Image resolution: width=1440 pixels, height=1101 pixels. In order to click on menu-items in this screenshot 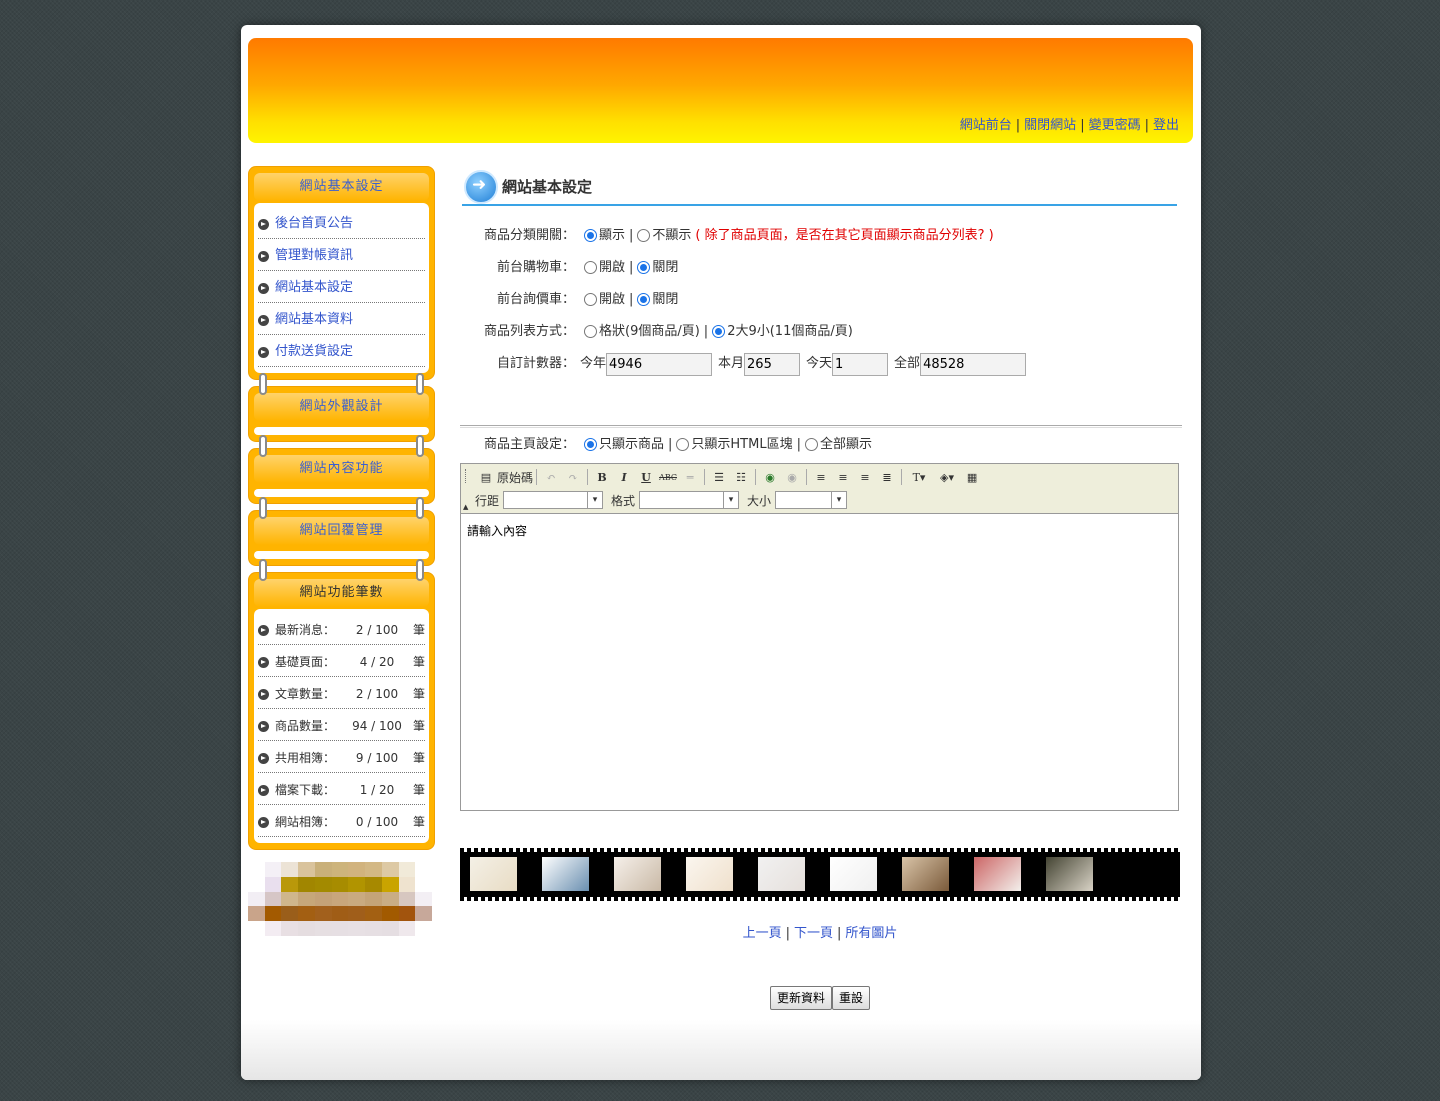, I will do `click(341, 431)`.